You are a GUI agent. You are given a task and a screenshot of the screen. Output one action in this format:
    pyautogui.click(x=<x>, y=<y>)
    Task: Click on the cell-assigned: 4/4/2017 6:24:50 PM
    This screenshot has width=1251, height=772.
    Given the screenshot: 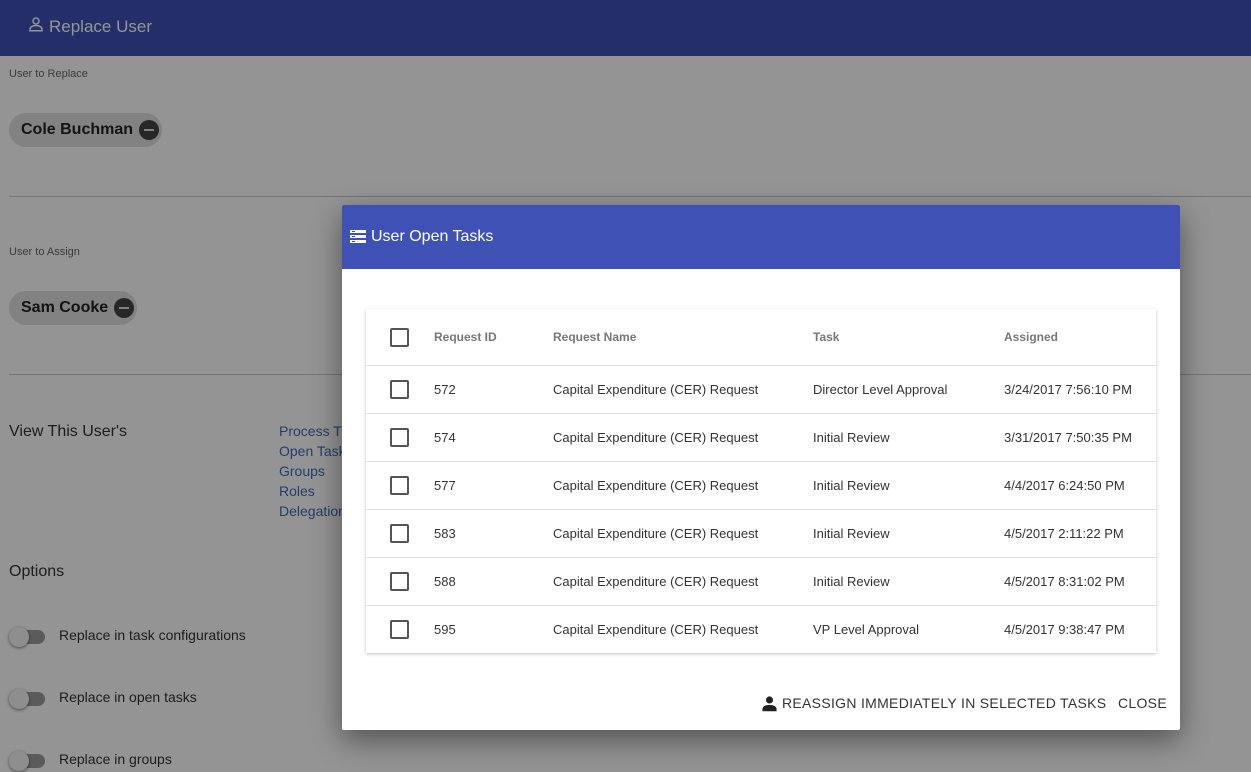 What is the action you would take?
    pyautogui.click(x=1064, y=485)
    